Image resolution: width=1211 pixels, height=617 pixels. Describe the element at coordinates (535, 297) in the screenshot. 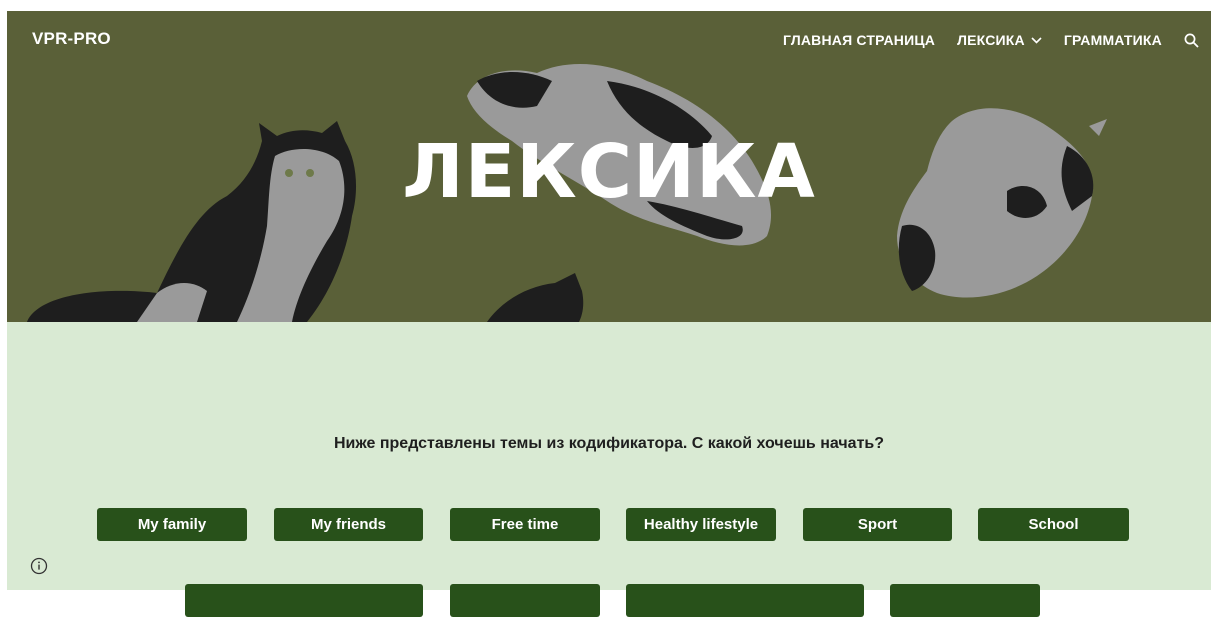

I see `bottom-cat-illustration` at that location.